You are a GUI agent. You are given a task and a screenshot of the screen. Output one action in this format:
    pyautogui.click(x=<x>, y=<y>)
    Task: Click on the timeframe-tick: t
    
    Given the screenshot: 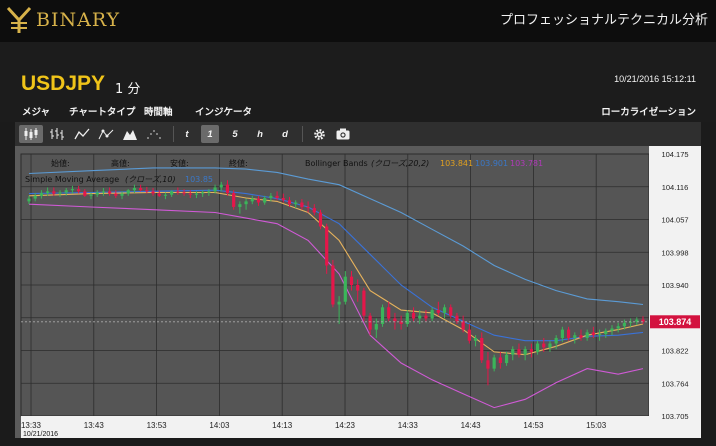 What is the action you would take?
    pyautogui.click(x=187, y=134)
    